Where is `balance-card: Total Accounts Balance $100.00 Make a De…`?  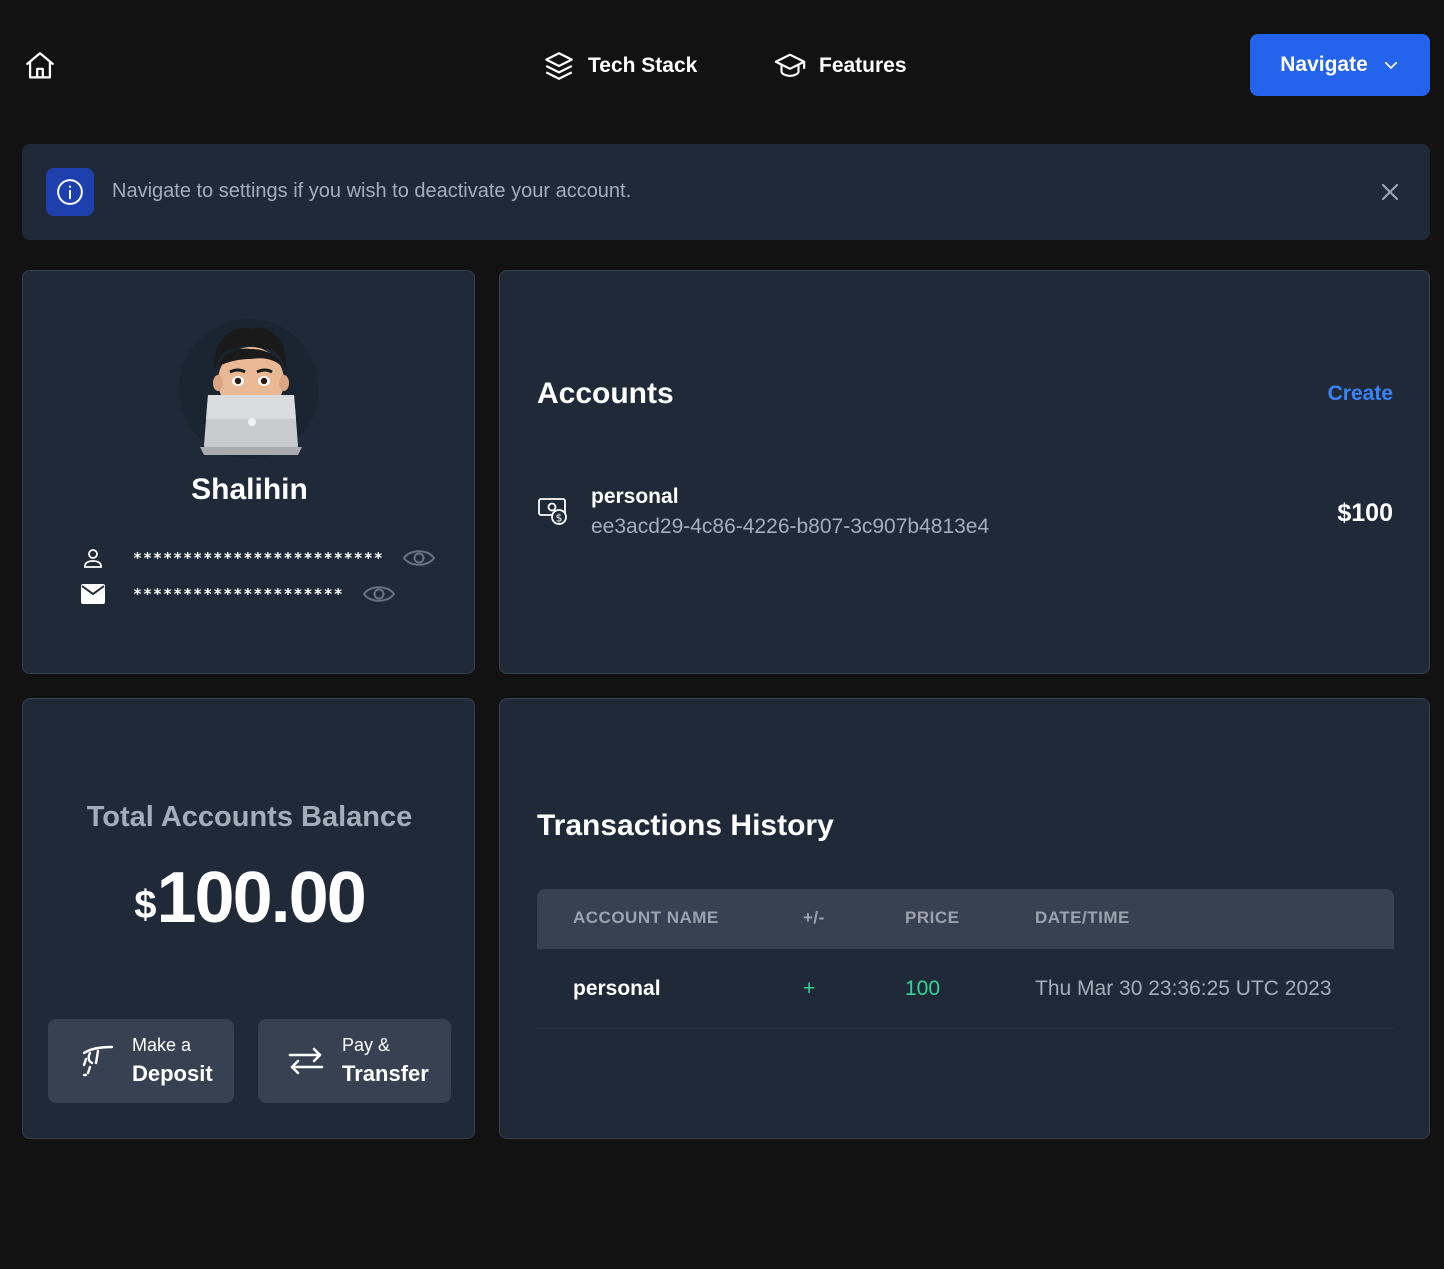 balance-card: Total Accounts Balance $100.00 Make a De… is located at coordinates (248, 918).